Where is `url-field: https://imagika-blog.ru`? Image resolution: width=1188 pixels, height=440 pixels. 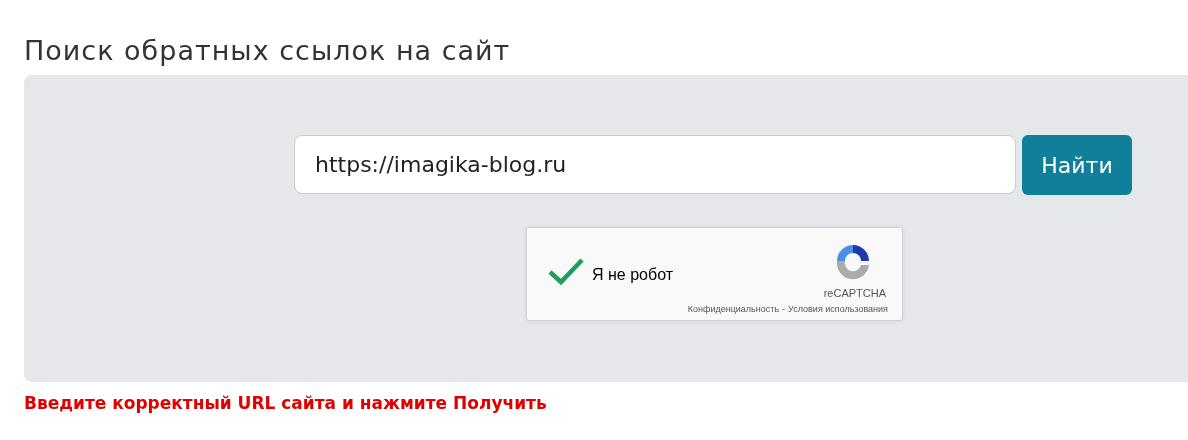 url-field: https://imagika-blog.ru is located at coordinates (655, 164).